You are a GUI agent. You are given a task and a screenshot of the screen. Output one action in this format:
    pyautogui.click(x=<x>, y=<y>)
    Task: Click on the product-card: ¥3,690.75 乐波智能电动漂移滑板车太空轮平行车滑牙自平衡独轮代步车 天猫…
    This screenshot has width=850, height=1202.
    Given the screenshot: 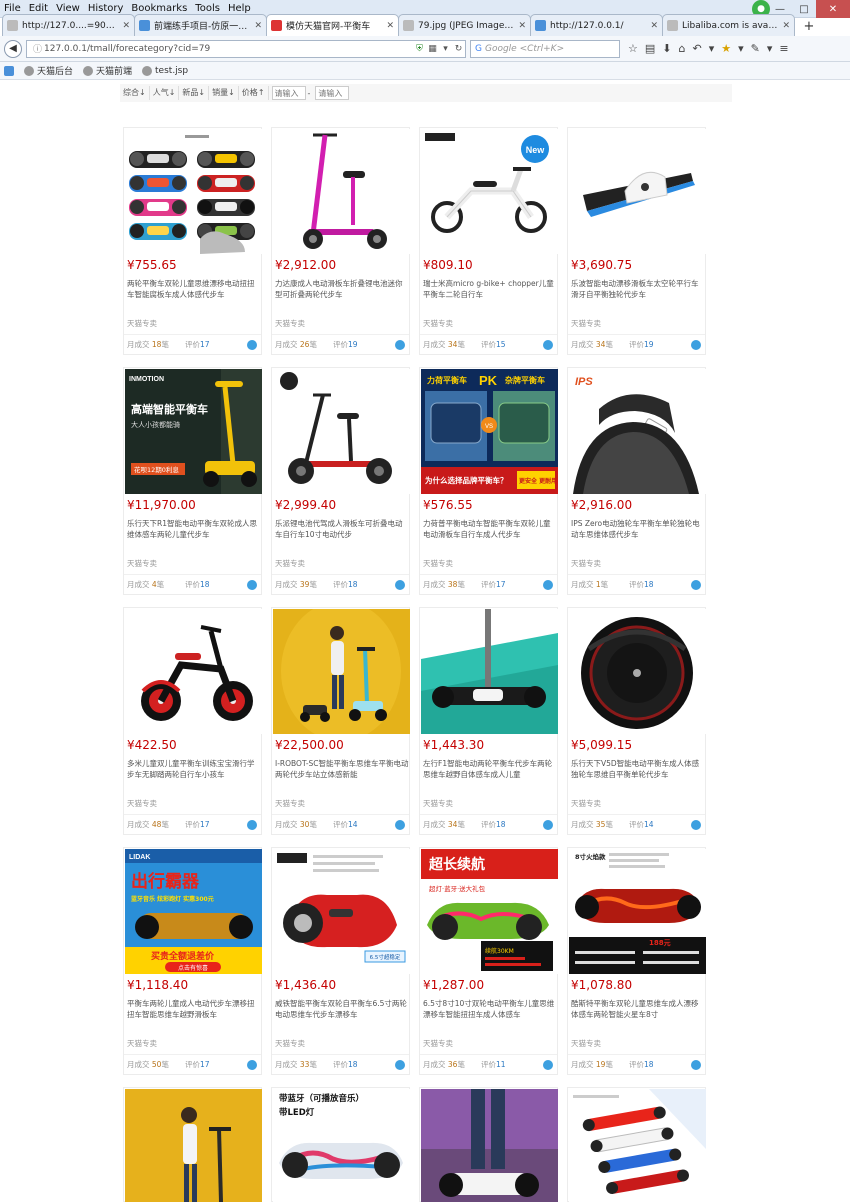 What is the action you would take?
    pyautogui.click(x=636, y=241)
    